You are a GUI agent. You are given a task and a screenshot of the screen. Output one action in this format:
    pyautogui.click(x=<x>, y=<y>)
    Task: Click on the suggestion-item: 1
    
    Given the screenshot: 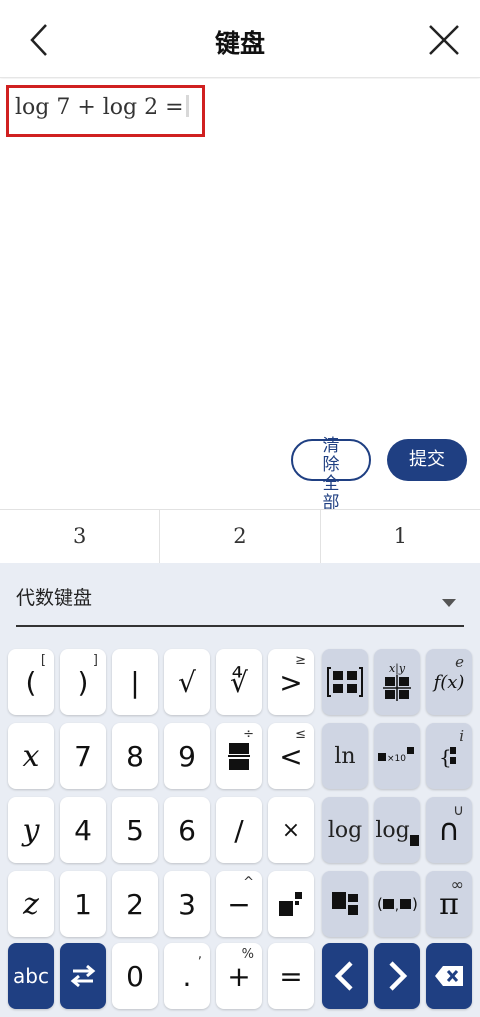 What is the action you would take?
    pyautogui.click(x=400, y=536)
    